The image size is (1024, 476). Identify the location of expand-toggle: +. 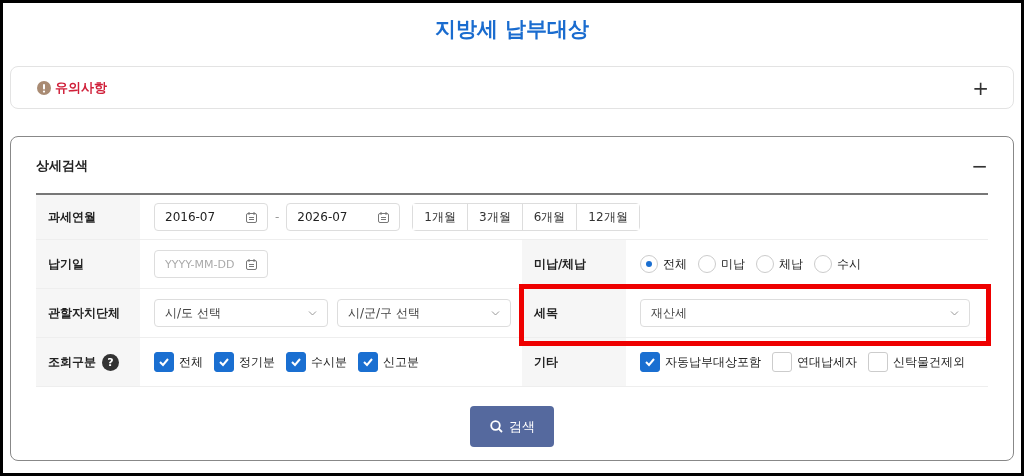
(980, 87).